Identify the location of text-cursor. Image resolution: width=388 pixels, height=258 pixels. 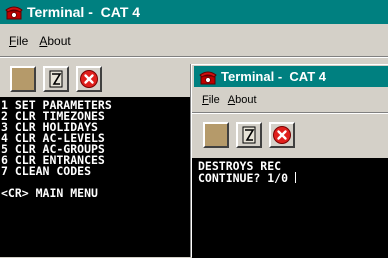
(295, 177).